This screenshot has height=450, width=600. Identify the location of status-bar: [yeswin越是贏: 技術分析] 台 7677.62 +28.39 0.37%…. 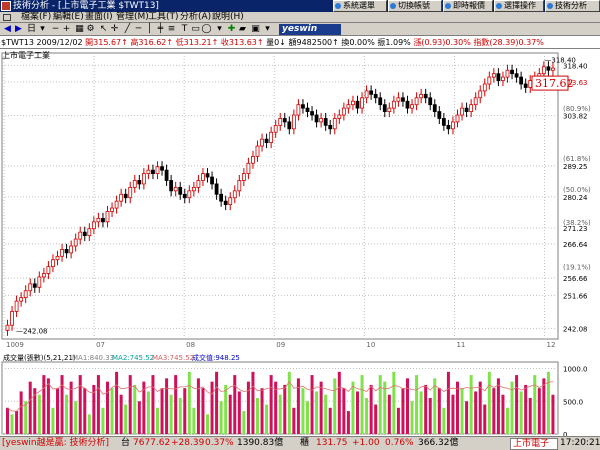
(300, 443).